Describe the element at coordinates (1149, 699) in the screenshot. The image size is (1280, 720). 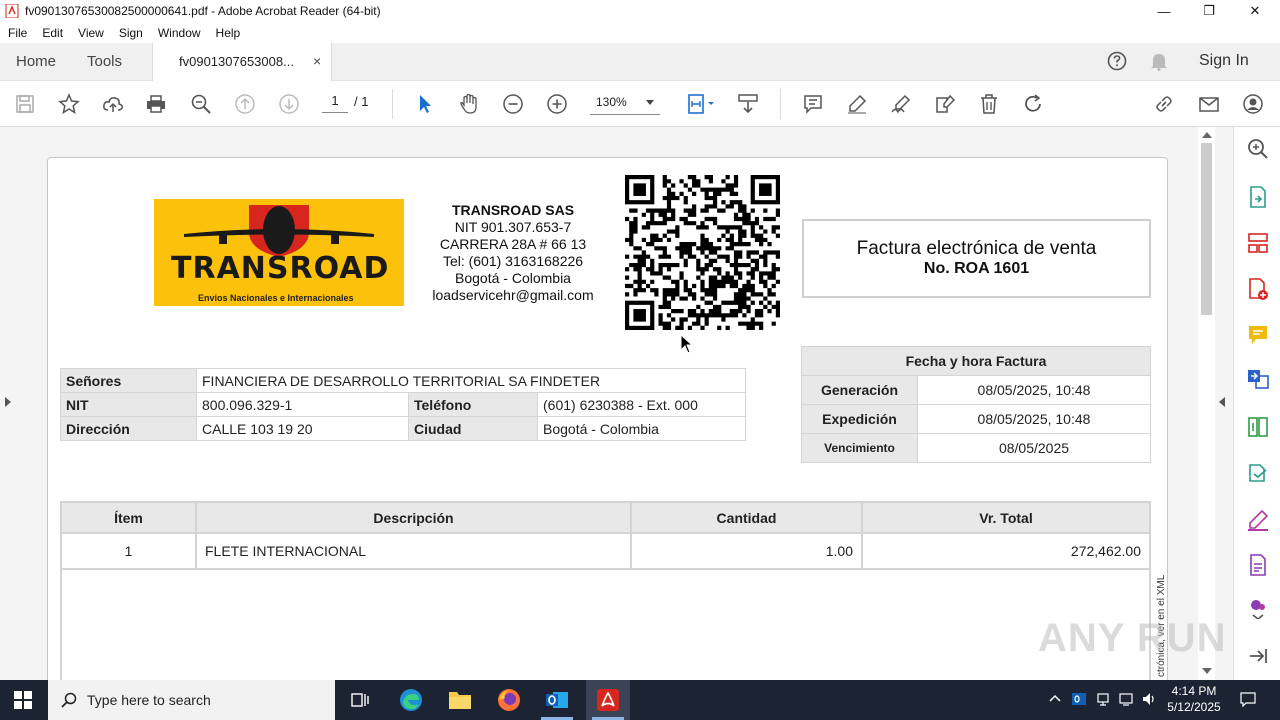
I see `volume-speaker-icon` at that location.